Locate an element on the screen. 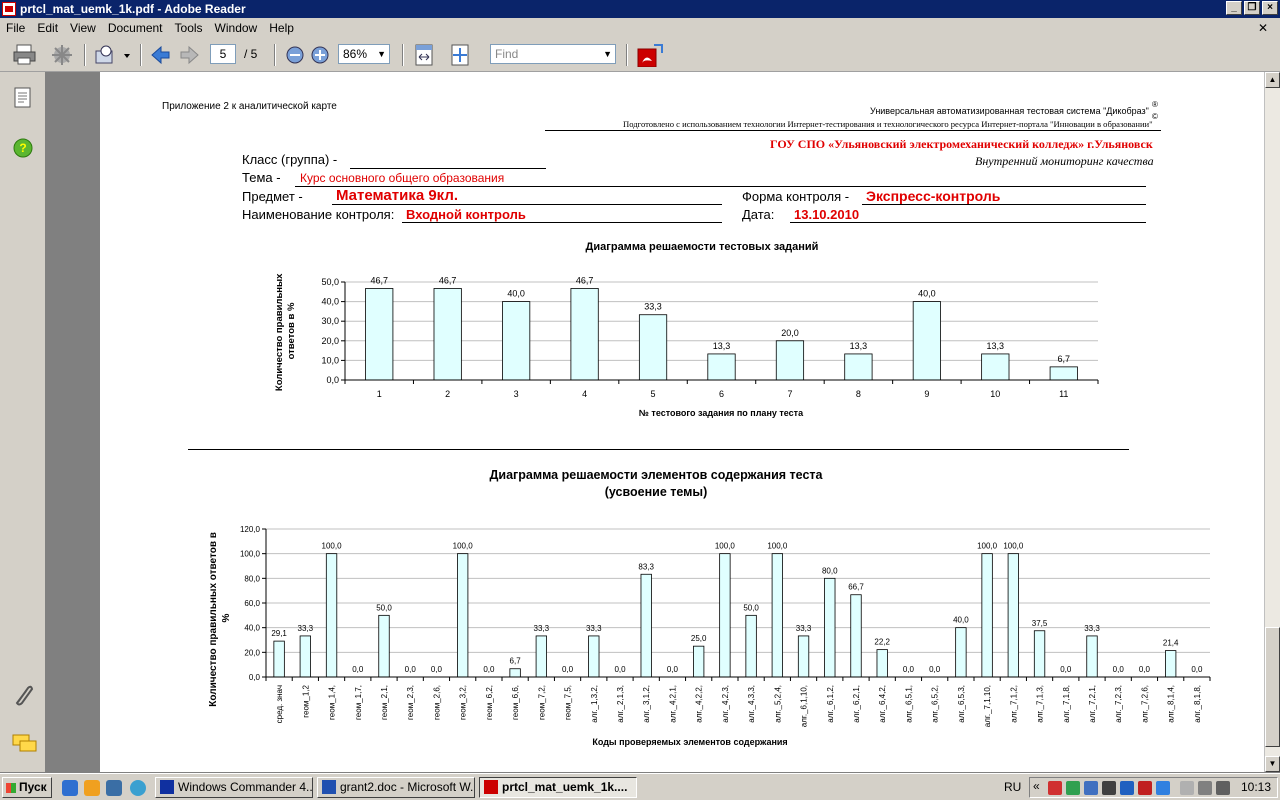  chart2-xlabel: Коды проверяемых элементов содержания is located at coordinates (689, 742).